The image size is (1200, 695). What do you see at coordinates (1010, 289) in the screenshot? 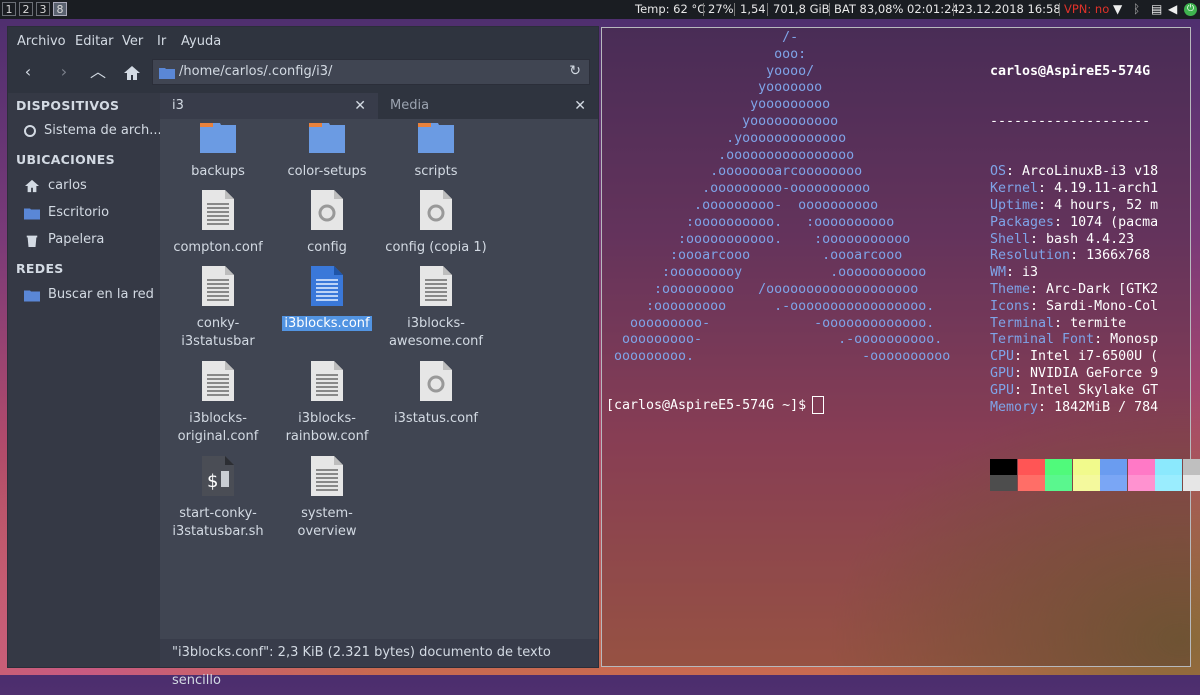
I see `info-key: Theme` at bounding box center [1010, 289].